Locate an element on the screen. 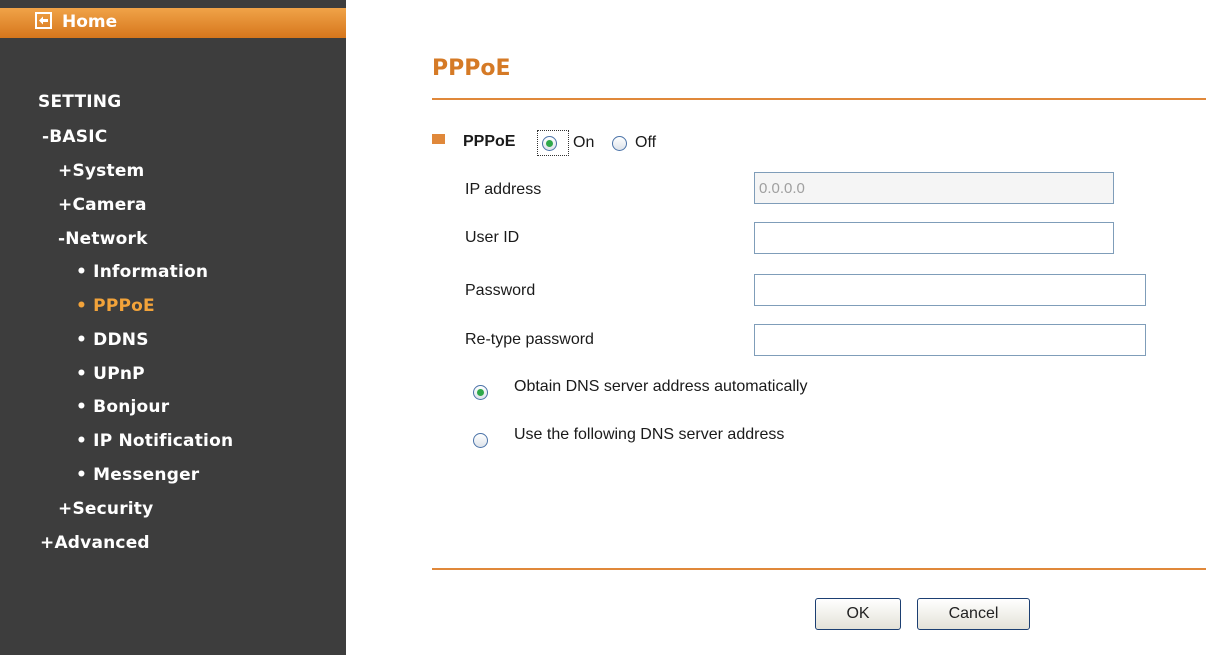  bottom-divider is located at coordinates (819, 569).